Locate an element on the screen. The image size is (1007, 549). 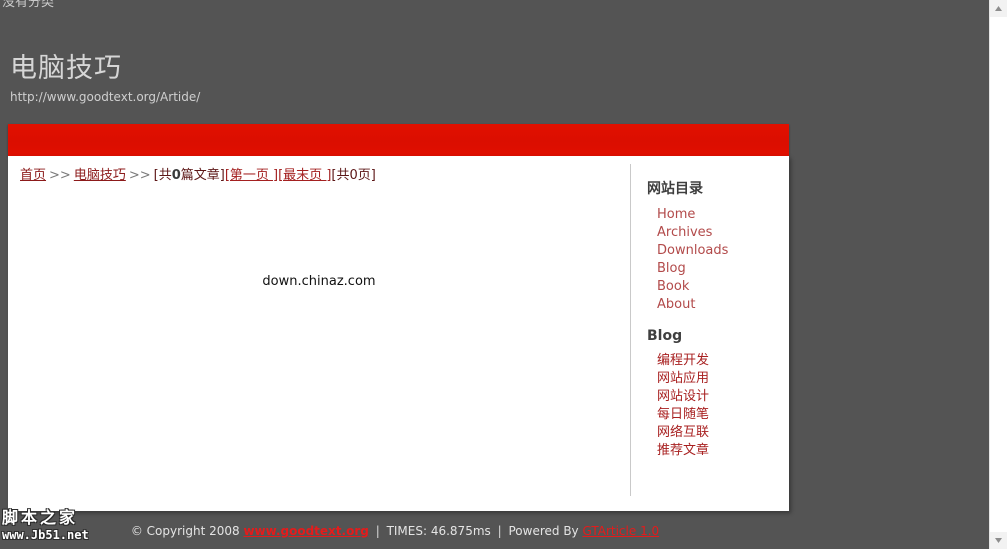
list-item: 网站应用 is located at coordinates (723, 379).